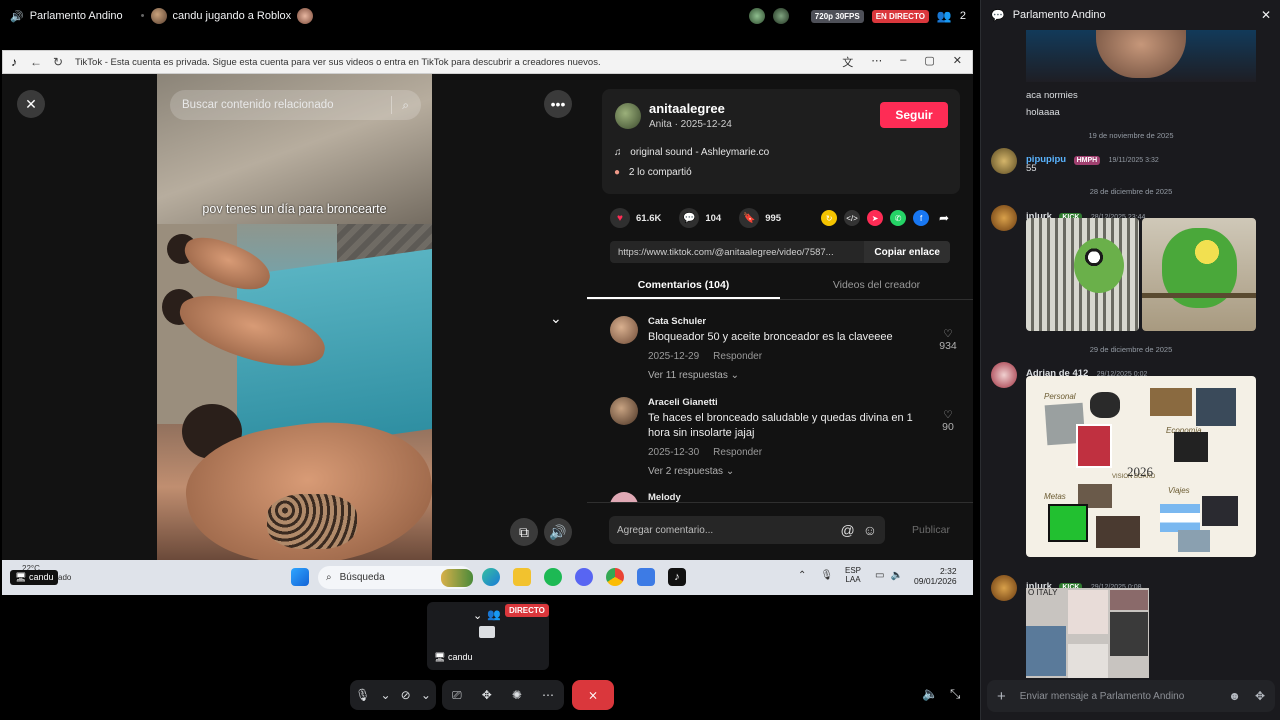  Describe the element at coordinates (674, 356) in the screenshot. I see `comment-date: 2025-12-29` at that location.